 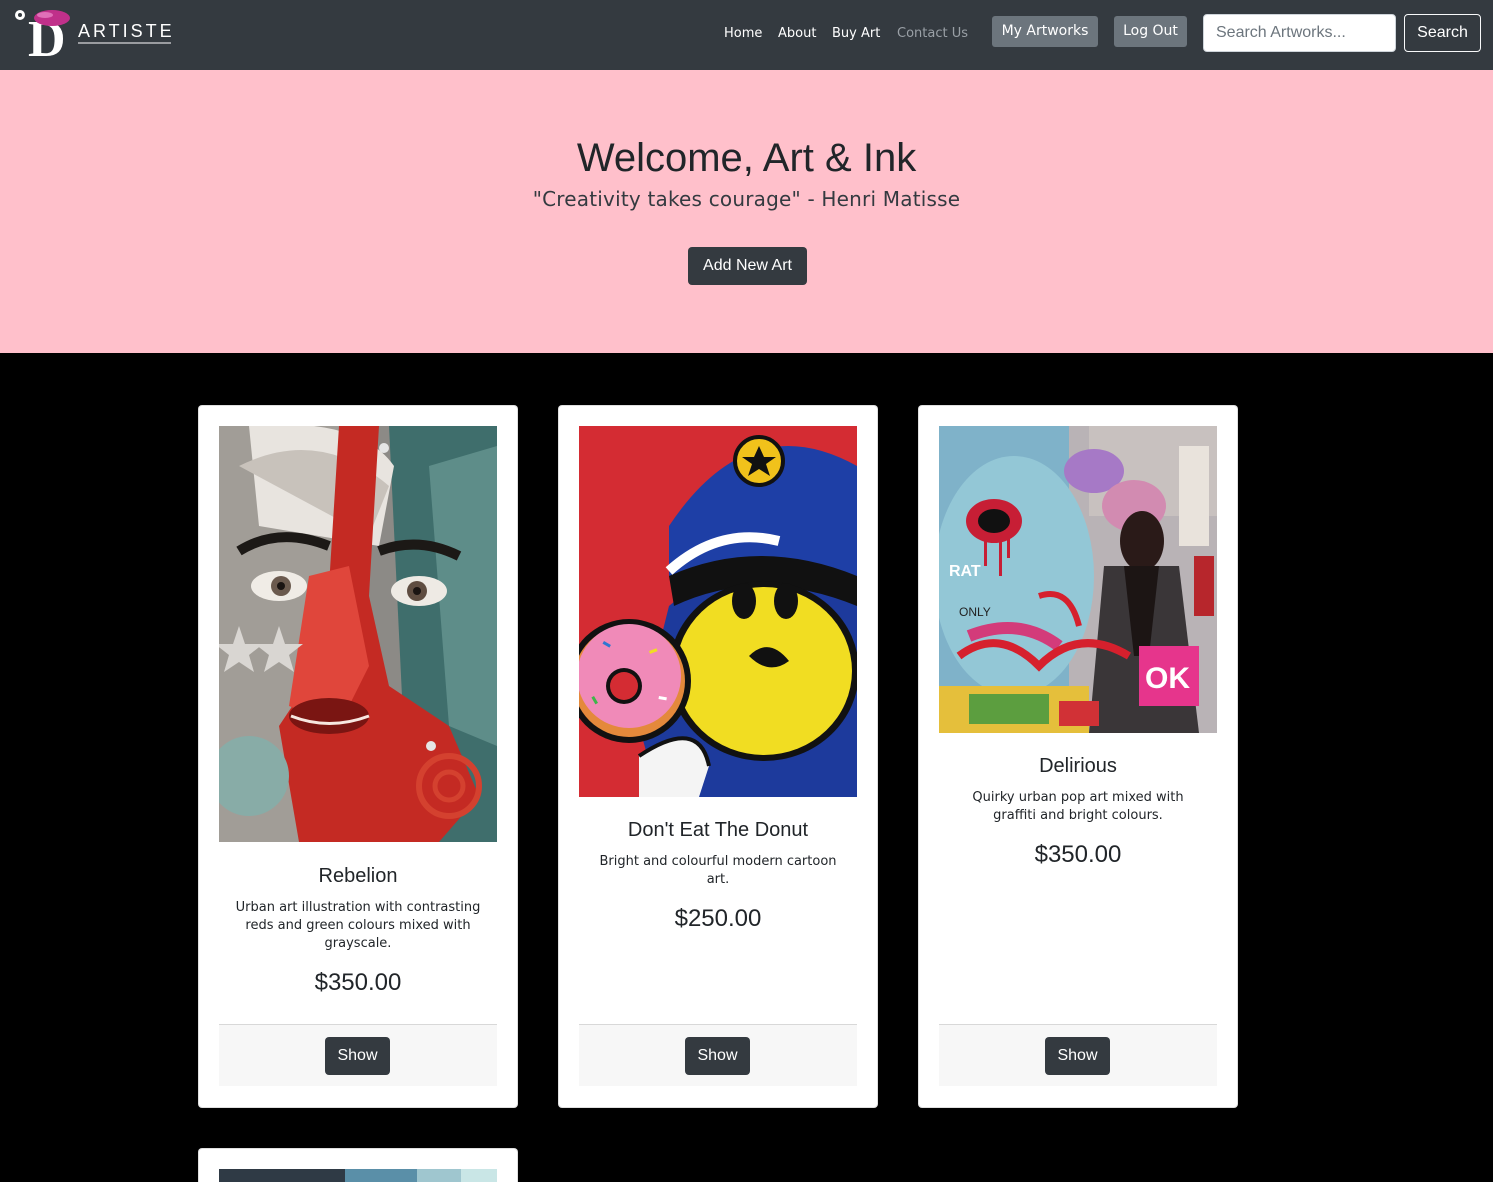 I want to click on artwork-title: Rebelion, so click(x=358, y=876).